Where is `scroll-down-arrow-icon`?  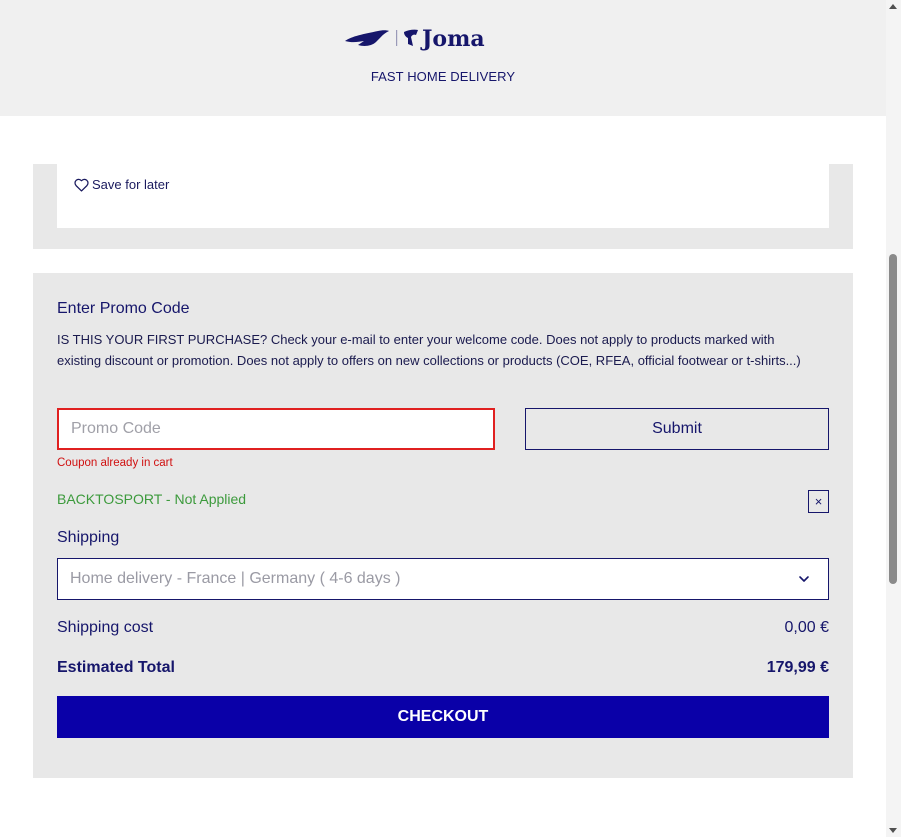
scroll-down-arrow-icon is located at coordinates (893, 830).